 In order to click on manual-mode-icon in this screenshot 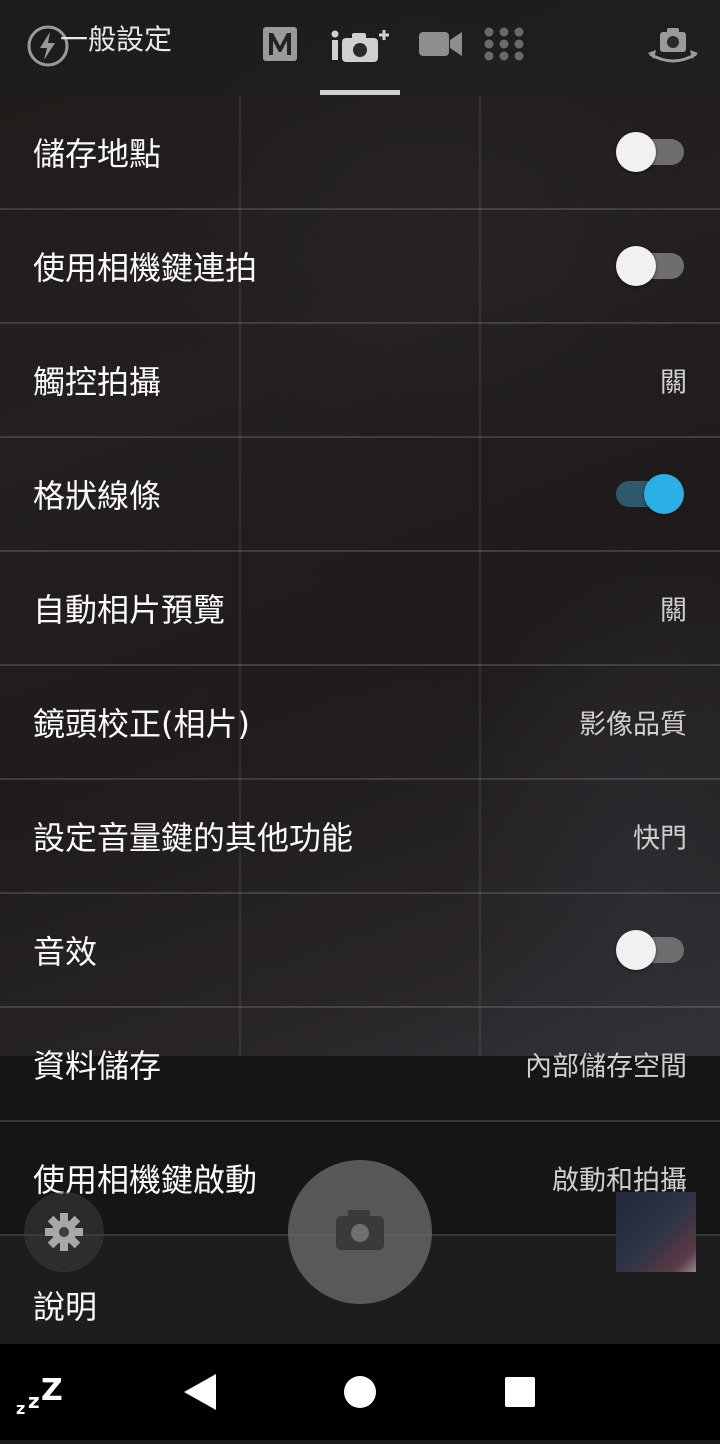, I will do `click(280, 44)`.